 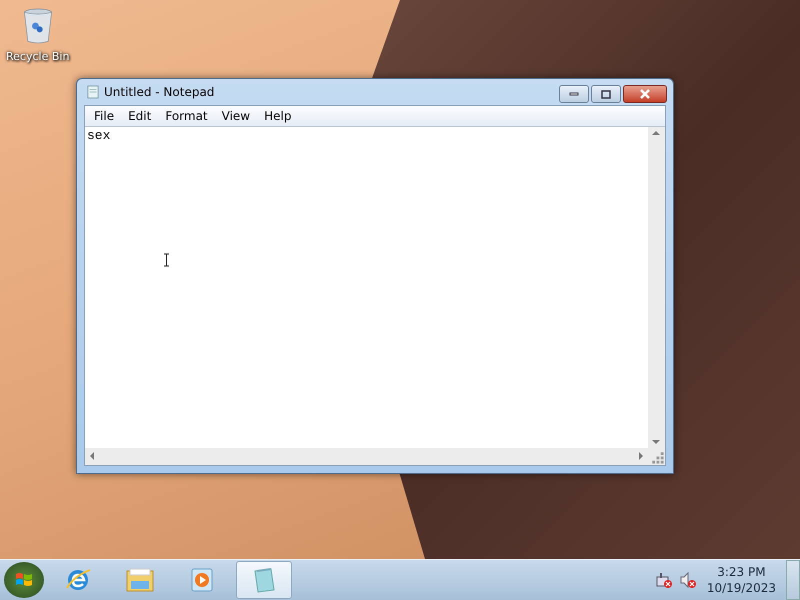 I want to click on taskbar-button, so click(x=264, y=580).